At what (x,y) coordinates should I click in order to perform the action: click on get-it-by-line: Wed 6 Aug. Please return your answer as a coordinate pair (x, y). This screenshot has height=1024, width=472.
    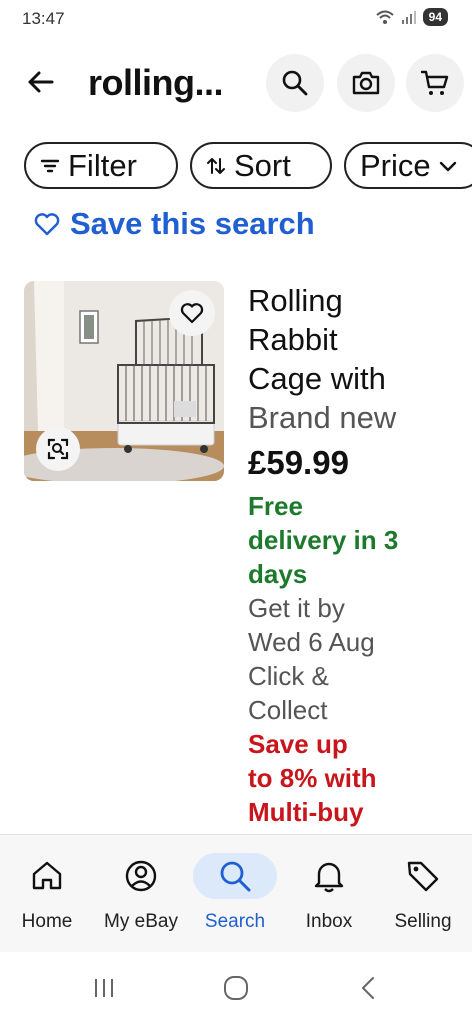
    Looking at the image, I should click on (311, 642).